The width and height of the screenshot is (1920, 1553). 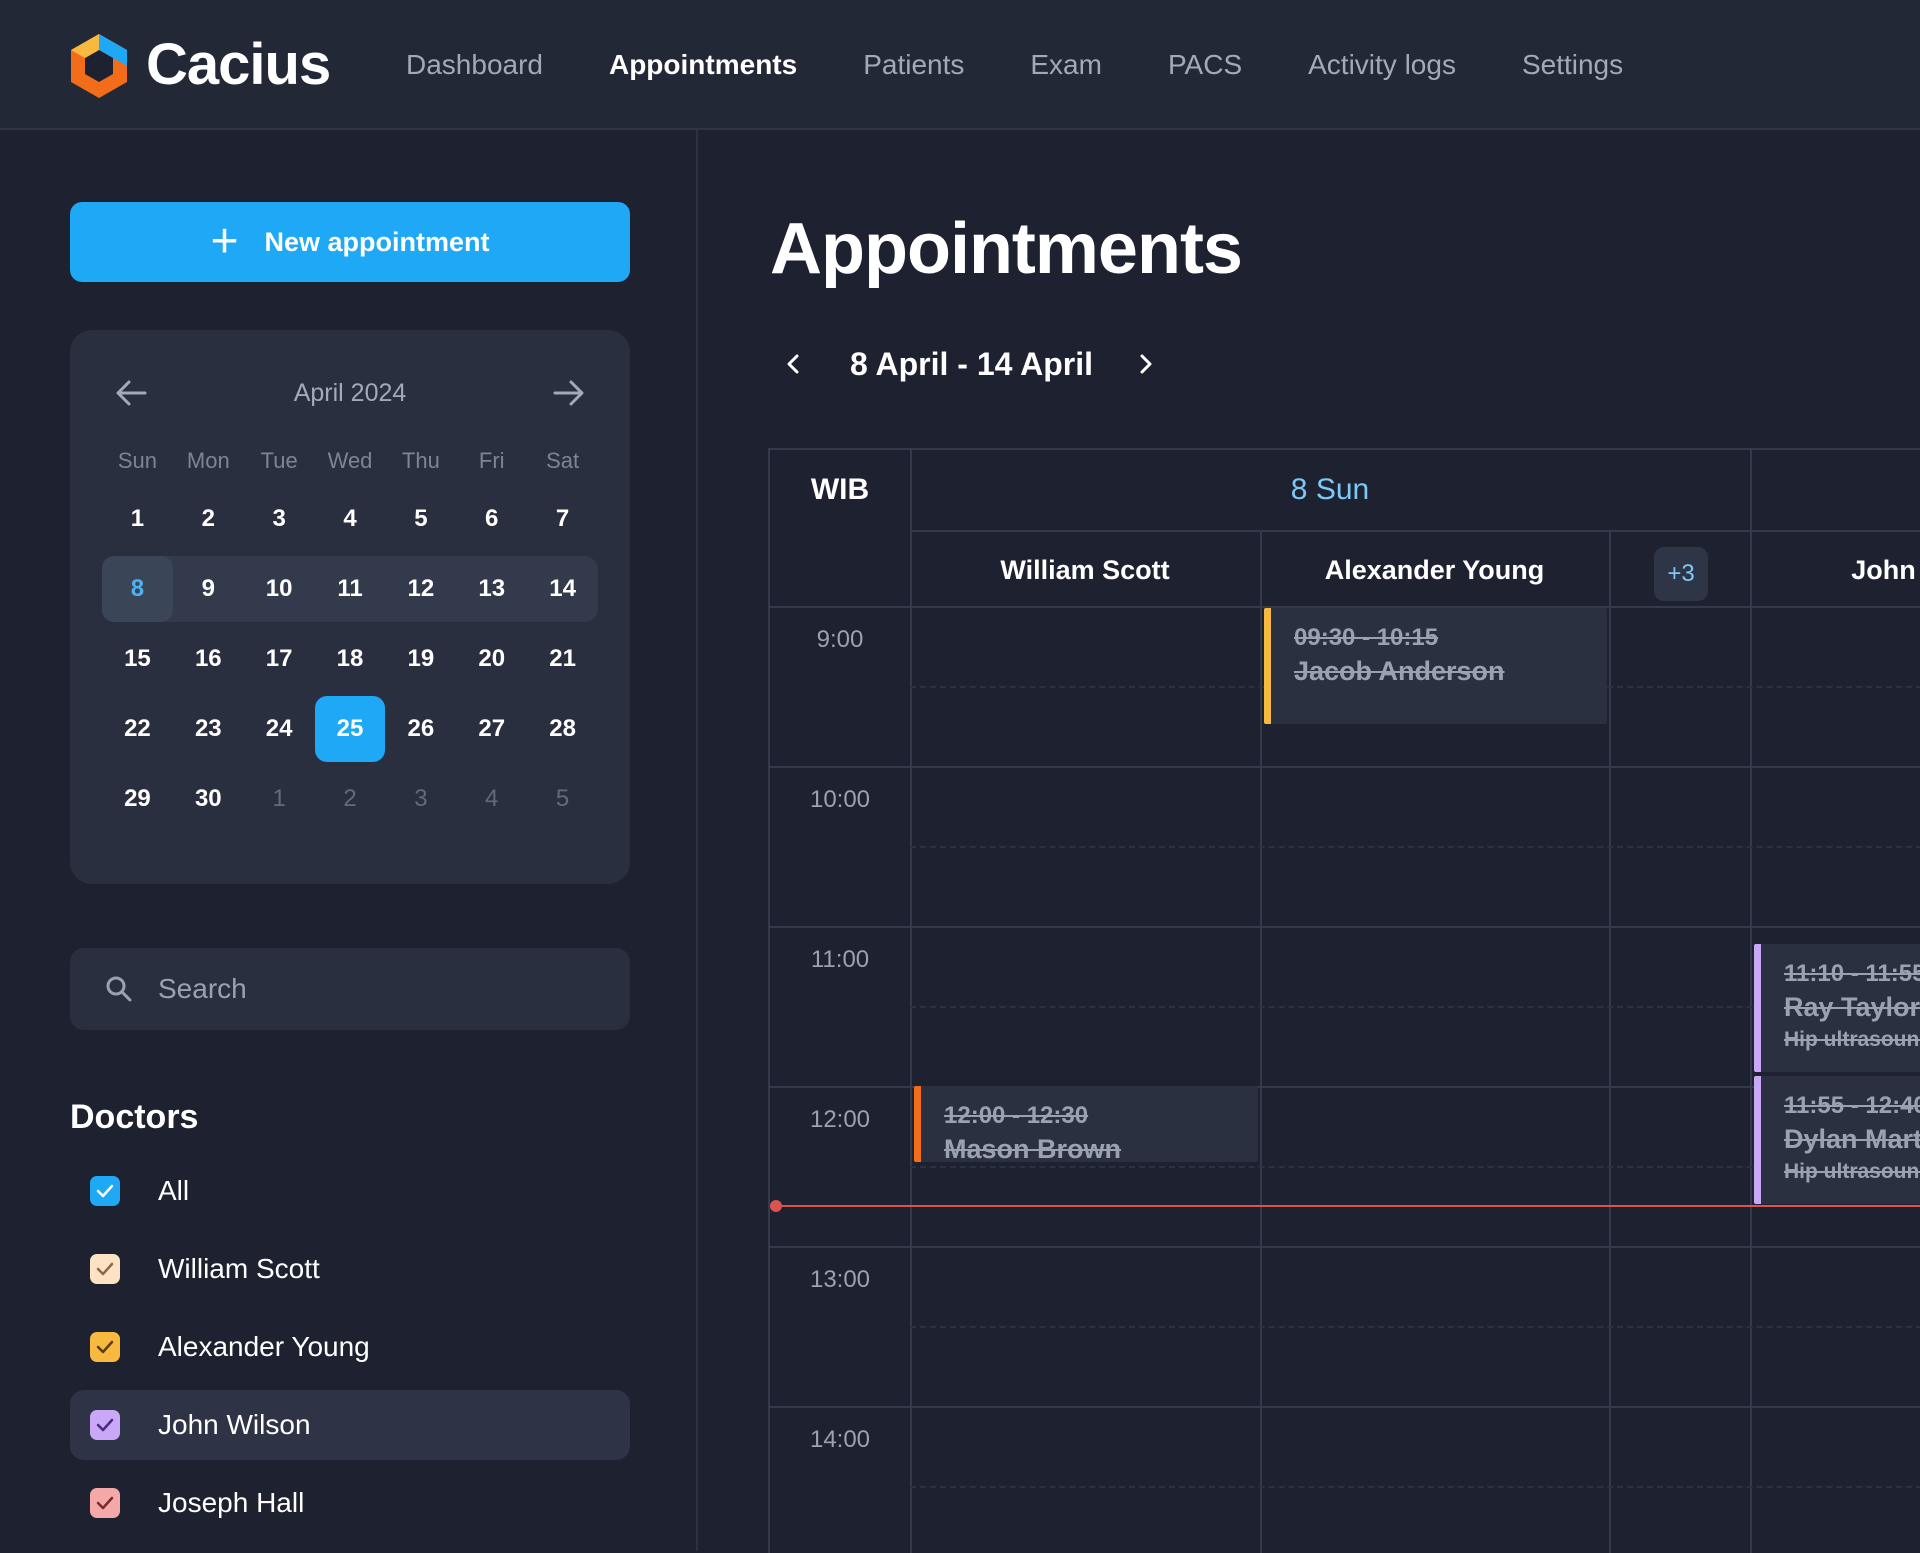 What do you see at coordinates (137, 589) in the screenshot?
I see `day-cell-selected: 8` at bounding box center [137, 589].